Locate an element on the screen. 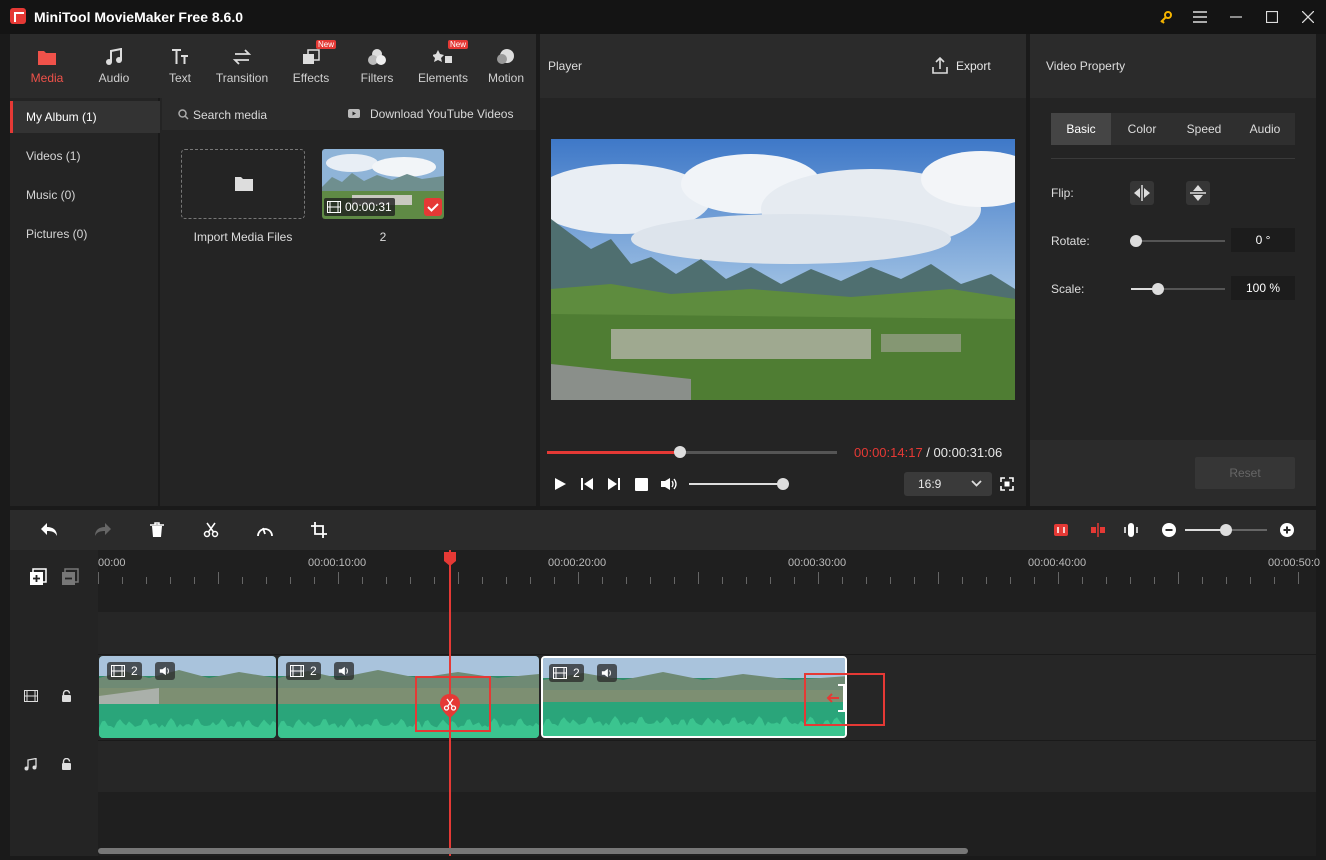 This screenshot has width=1326, height=860. rotate-slider is located at coordinates (1177, 241).